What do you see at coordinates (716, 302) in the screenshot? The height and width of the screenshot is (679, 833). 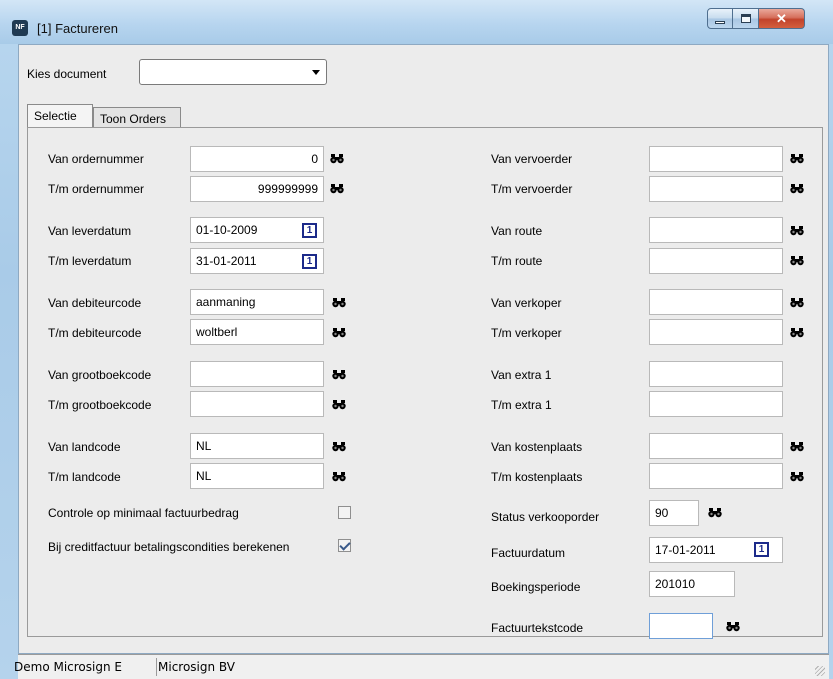 I see `van-verkoper-input` at bounding box center [716, 302].